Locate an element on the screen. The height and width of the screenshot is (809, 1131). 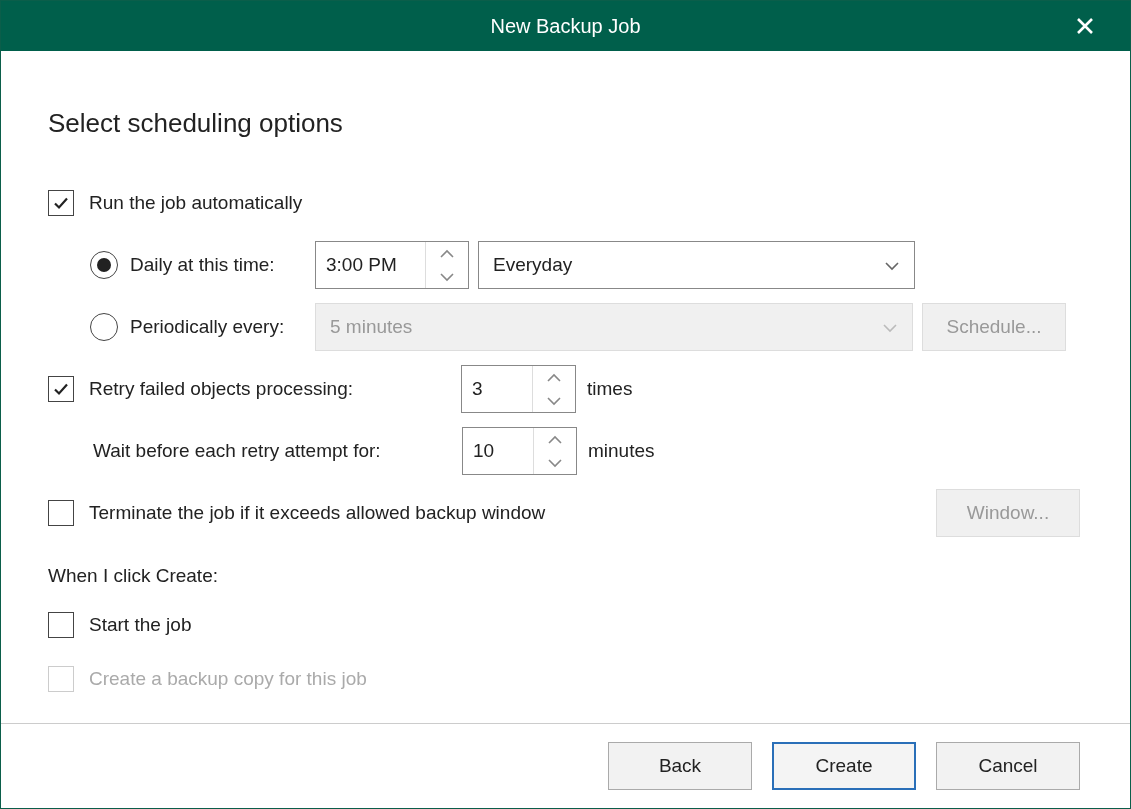
radio-label: Periodically every: is located at coordinates (208, 327).